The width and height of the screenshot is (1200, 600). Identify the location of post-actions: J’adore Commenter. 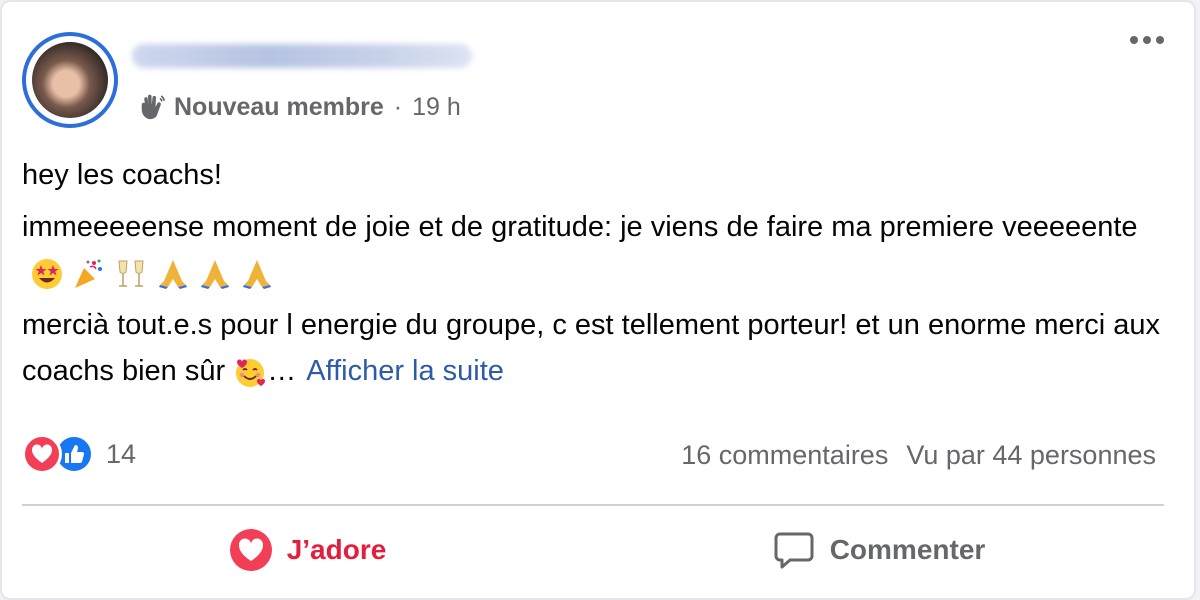
(593, 550).